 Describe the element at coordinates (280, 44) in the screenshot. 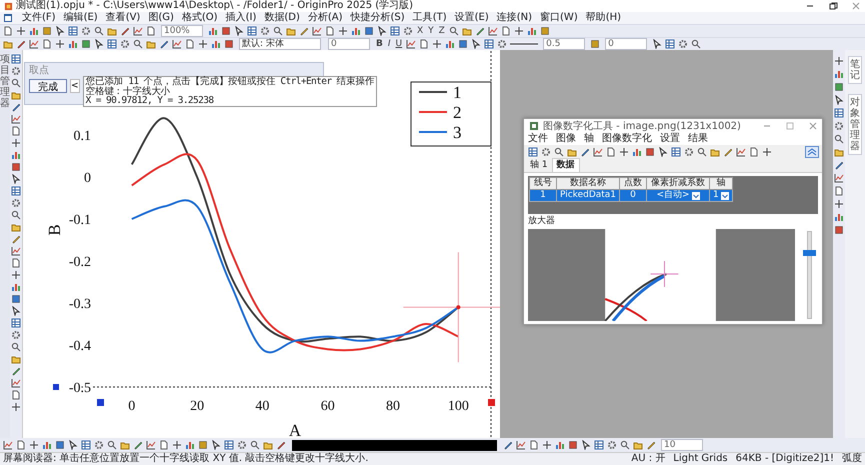

I see `font-combo: 默认: 宋体` at that location.